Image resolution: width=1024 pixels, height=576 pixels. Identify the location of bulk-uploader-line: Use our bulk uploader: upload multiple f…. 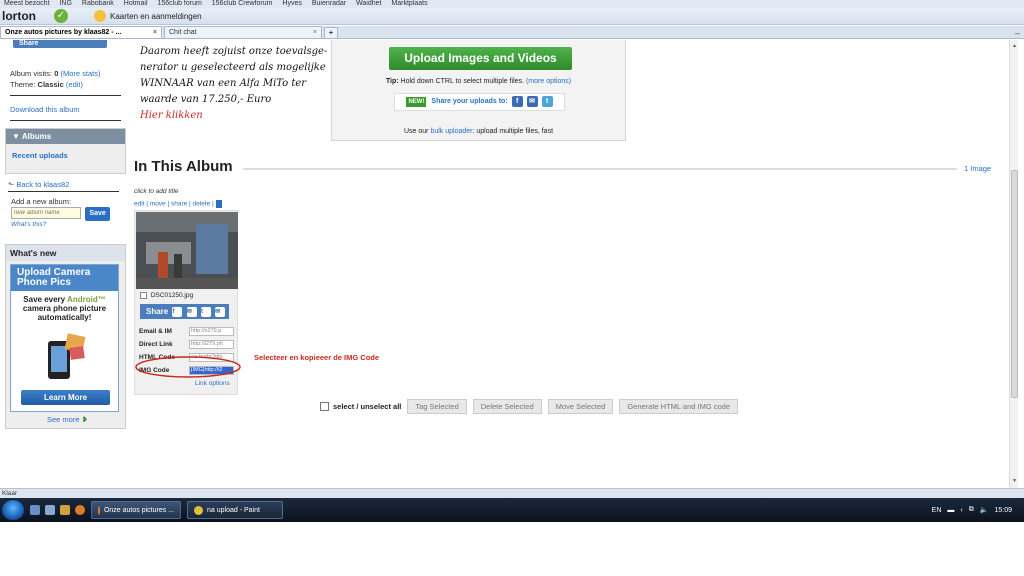
(478, 131).